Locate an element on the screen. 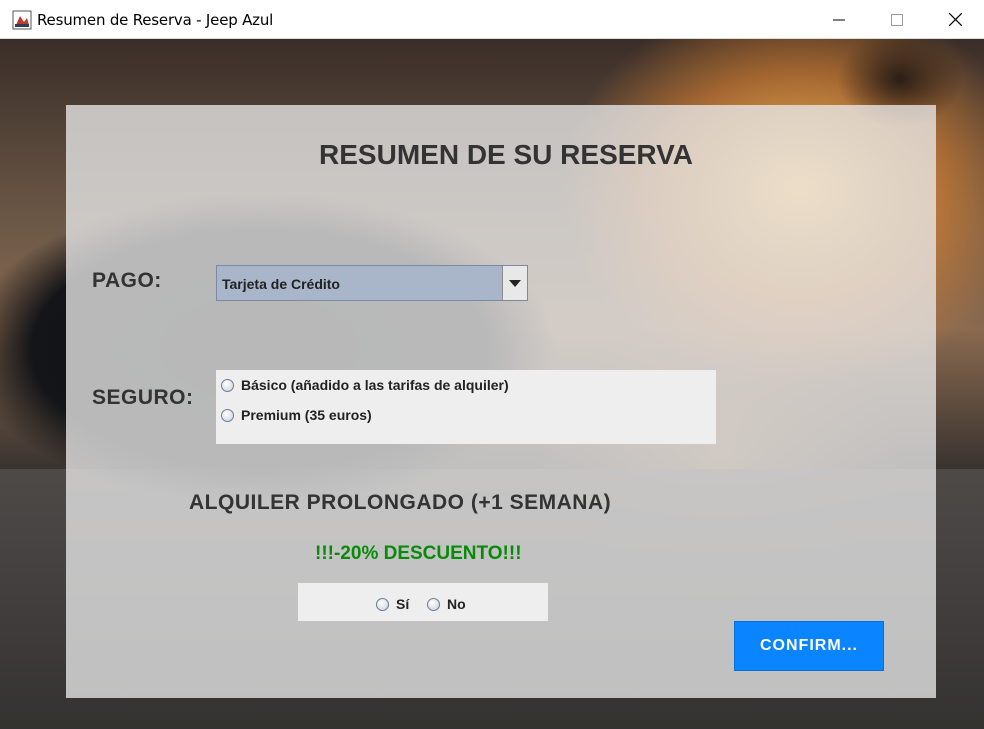 The height and width of the screenshot is (729, 984). radio-button-premium is located at coordinates (227, 415).